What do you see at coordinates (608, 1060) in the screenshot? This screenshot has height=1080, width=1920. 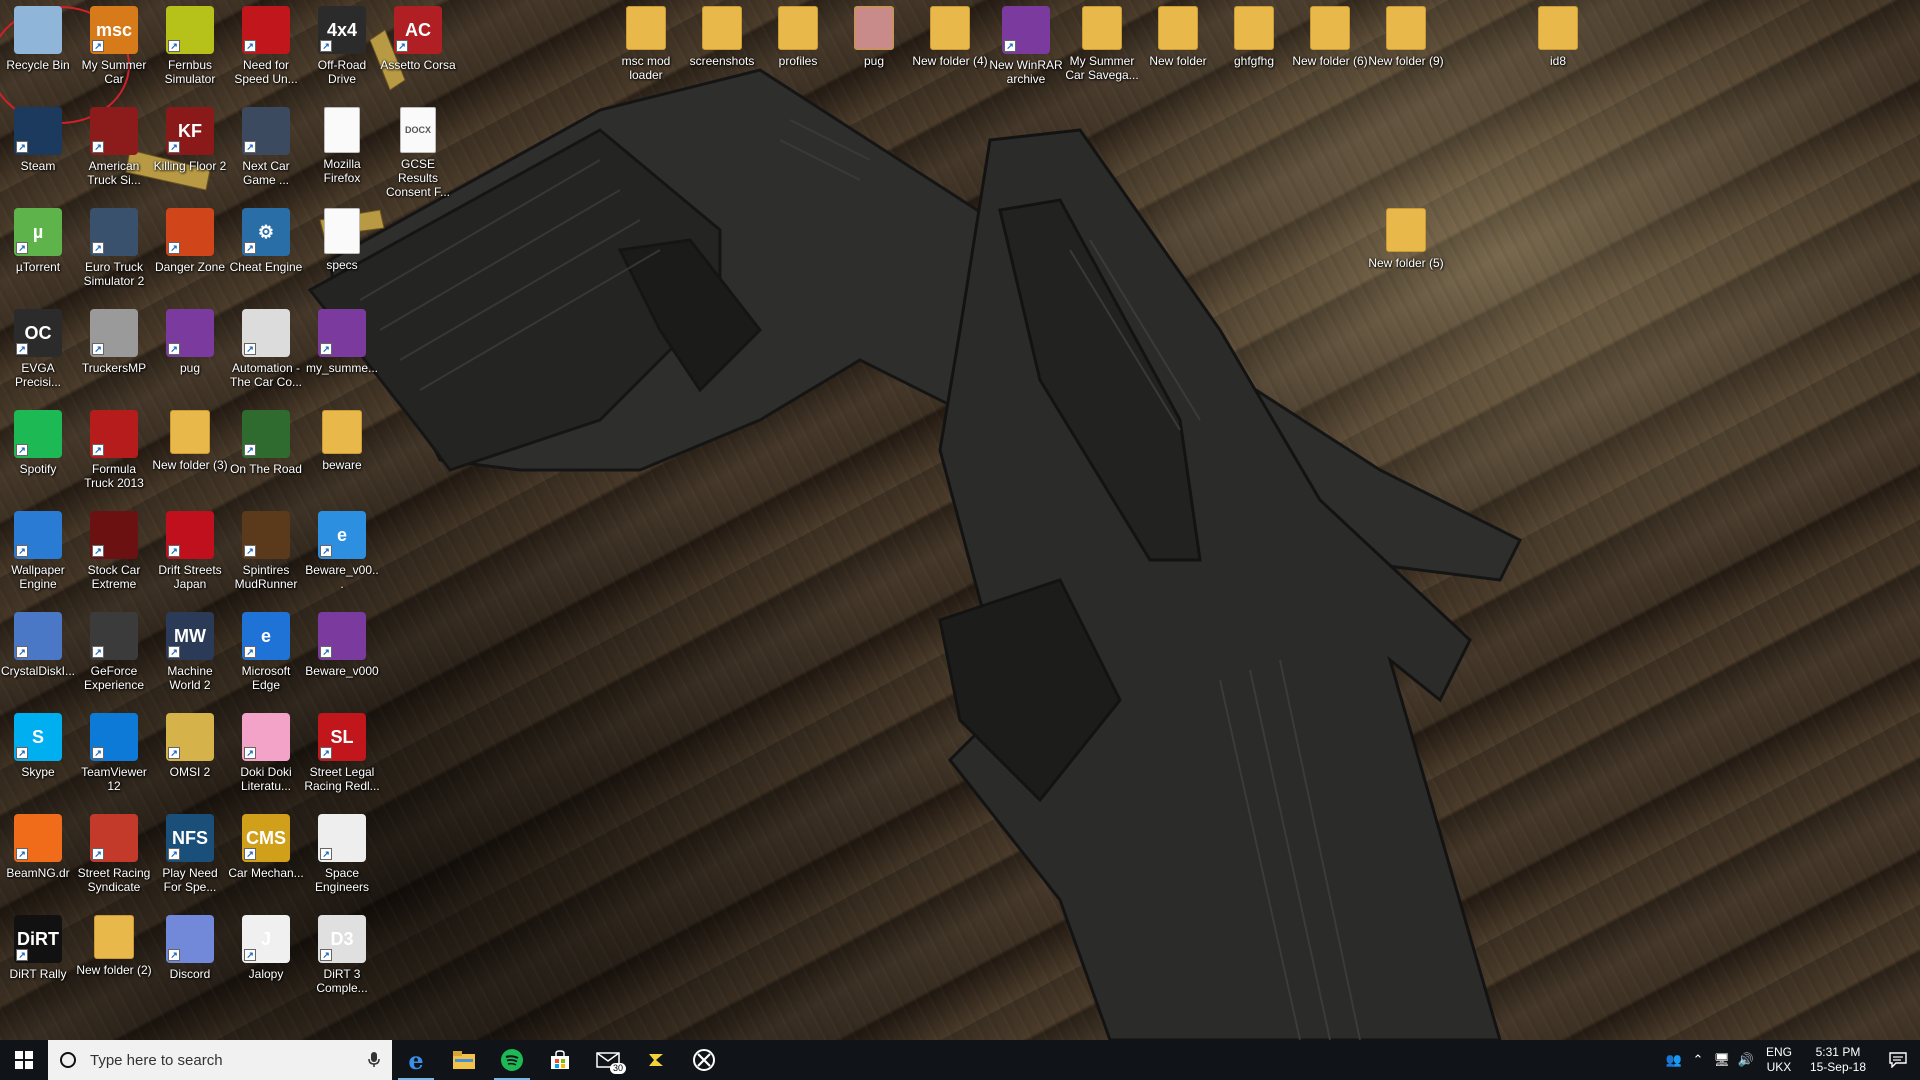 I see `taskbar-mail: 30` at bounding box center [608, 1060].